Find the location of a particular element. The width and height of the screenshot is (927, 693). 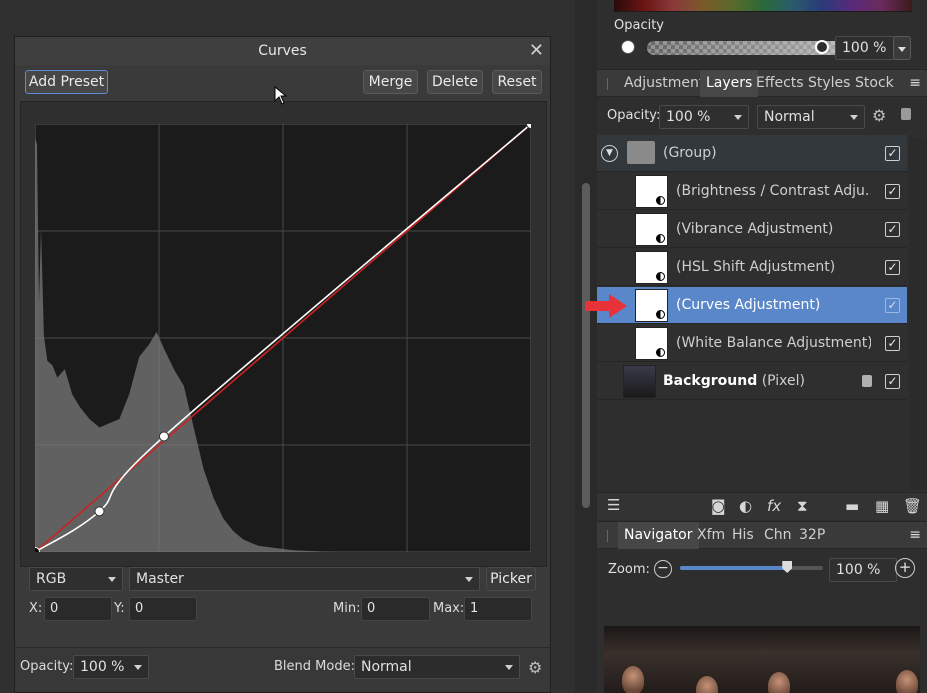

color-opacity-label: Opacity is located at coordinates (639, 25).